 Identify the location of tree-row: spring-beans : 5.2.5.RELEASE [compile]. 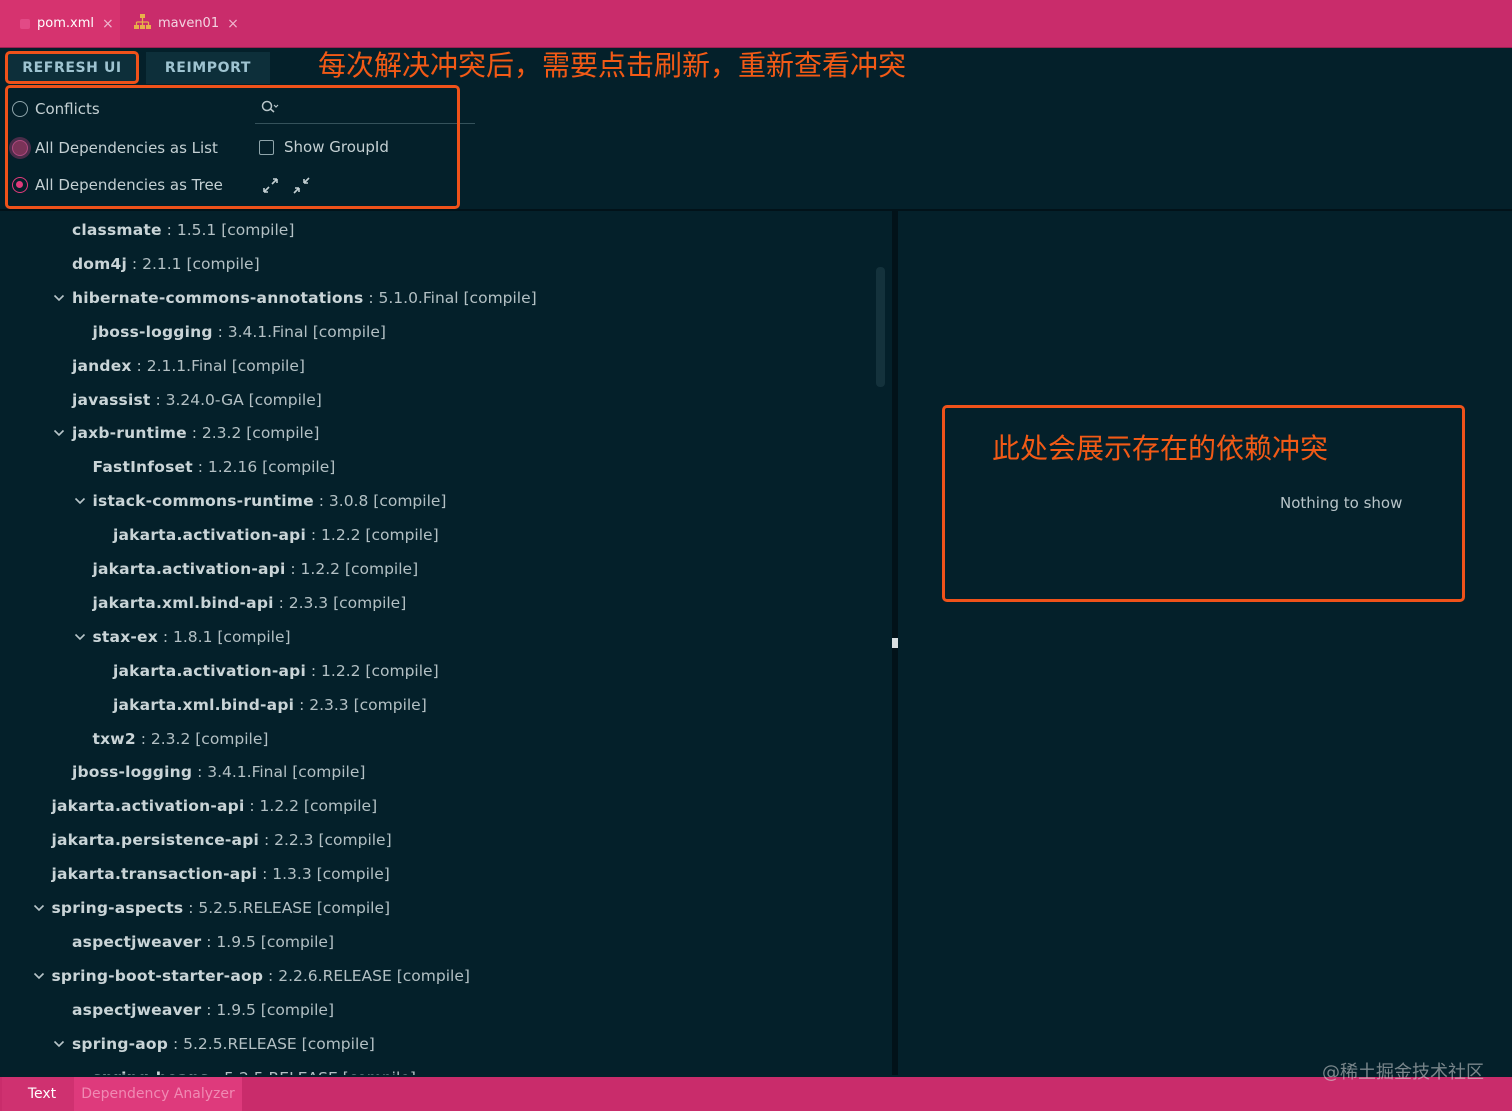
(254, 1070).